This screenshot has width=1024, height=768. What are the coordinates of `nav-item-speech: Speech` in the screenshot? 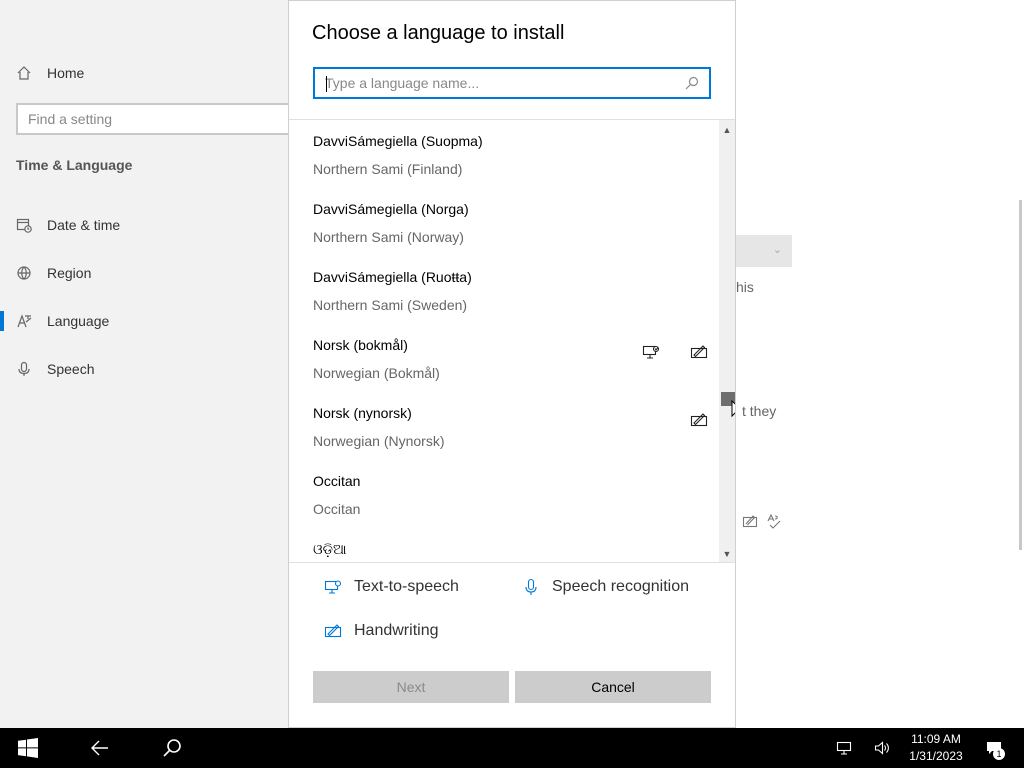 It's located at (55, 369).